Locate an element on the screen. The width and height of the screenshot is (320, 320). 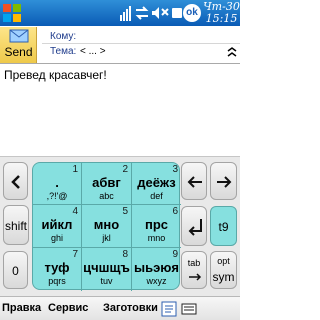
key-3: 3 деёжз def is located at coordinates (156, 184).